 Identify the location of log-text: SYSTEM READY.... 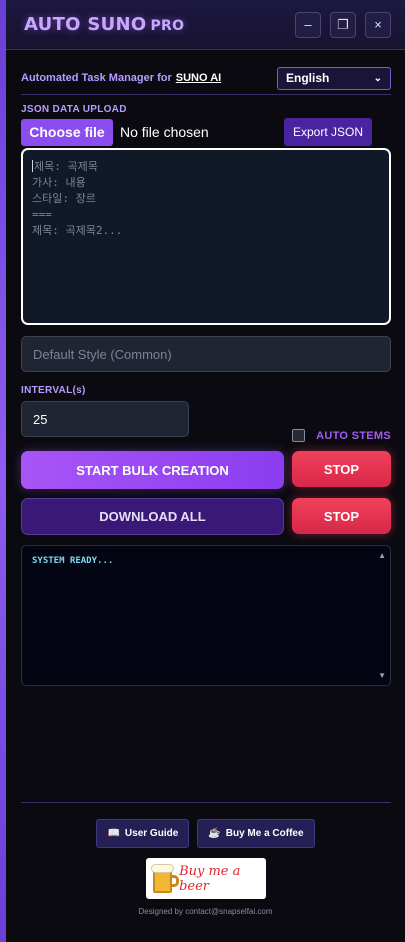
(73, 561).